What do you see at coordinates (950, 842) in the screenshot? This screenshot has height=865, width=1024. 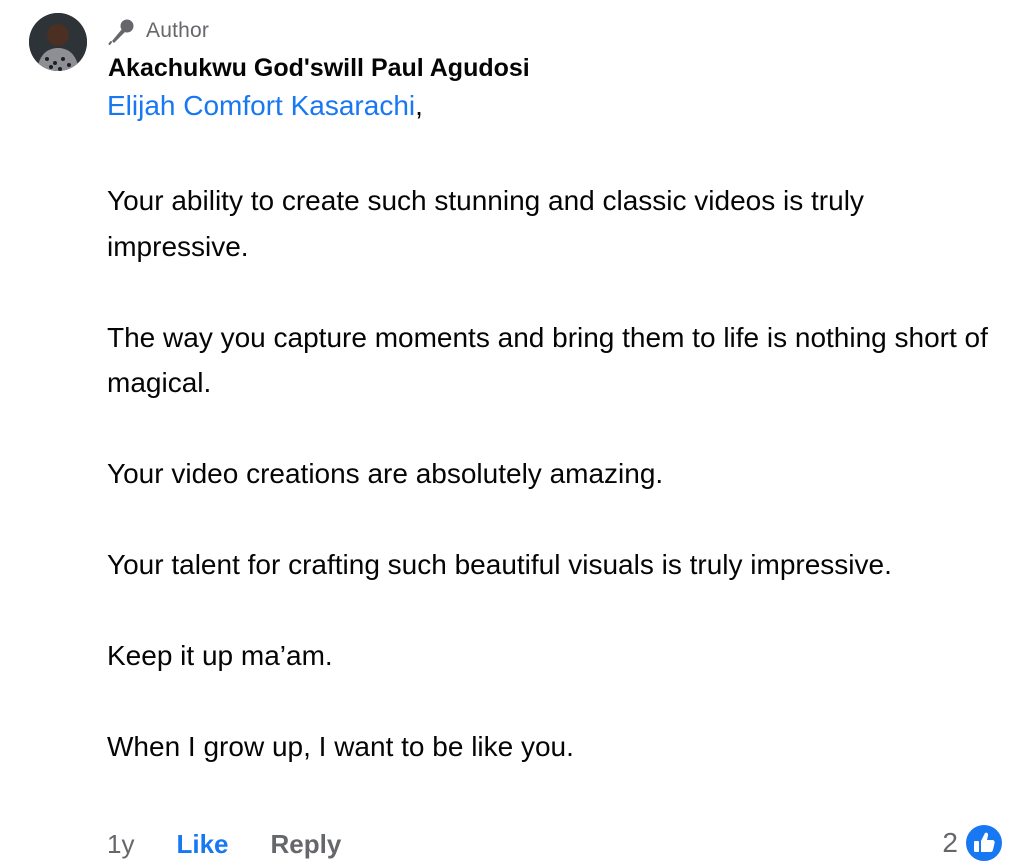 I see `reaction-count: 2` at bounding box center [950, 842].